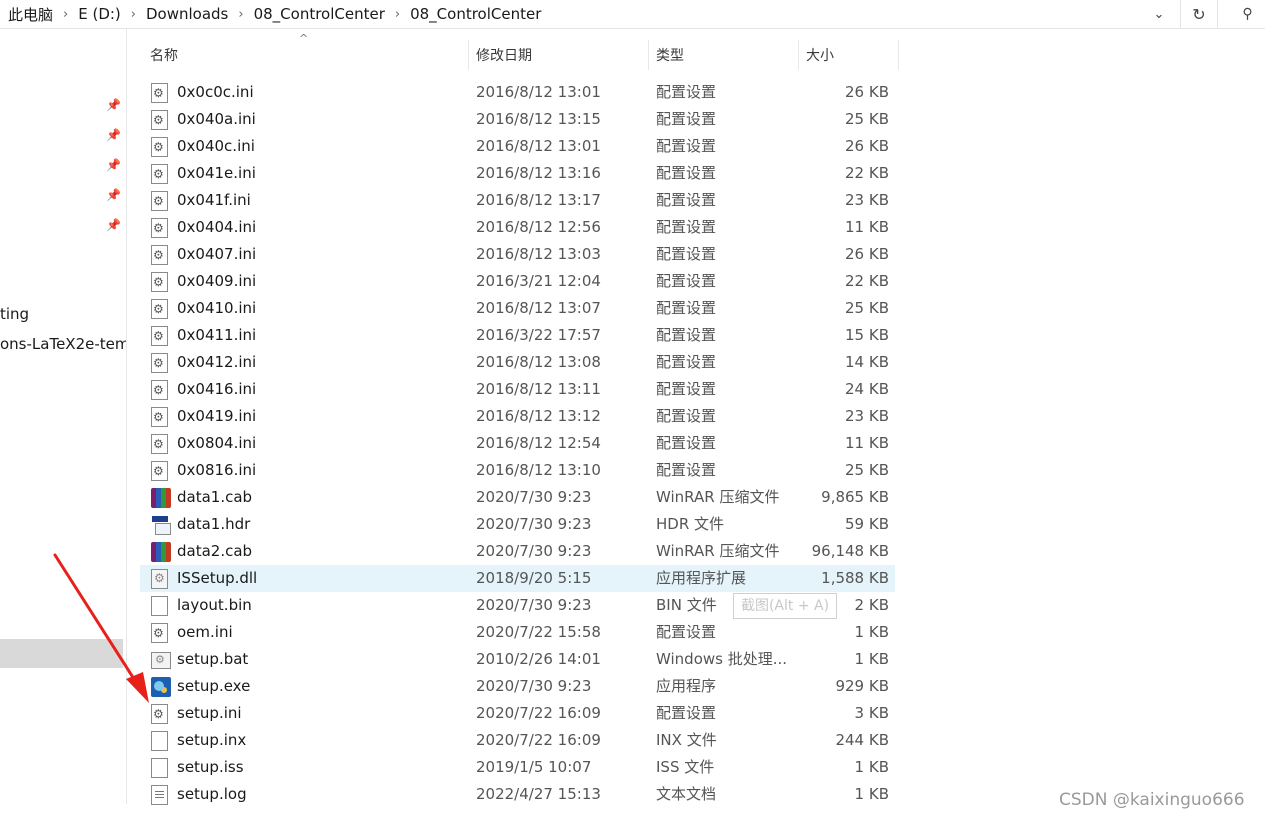 The image size is (1265, 820). What do you see at coordinates (211, 740) in the screenshot?
I see `file-name: setup.inx` at bounding box center [211, 740].